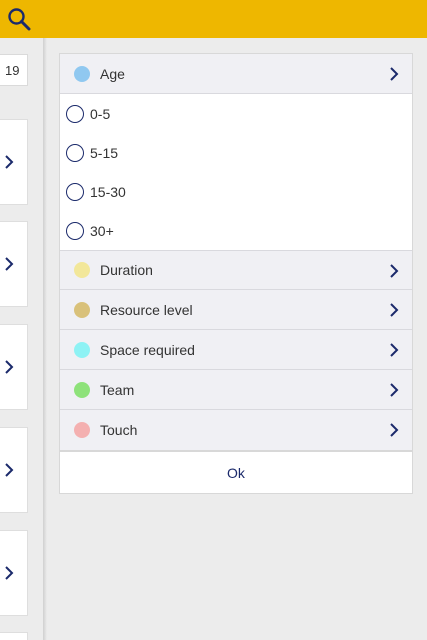  Describe the element at coordinates (236, 191) in the screenshot. I see `age-option: 15-30` at that location.